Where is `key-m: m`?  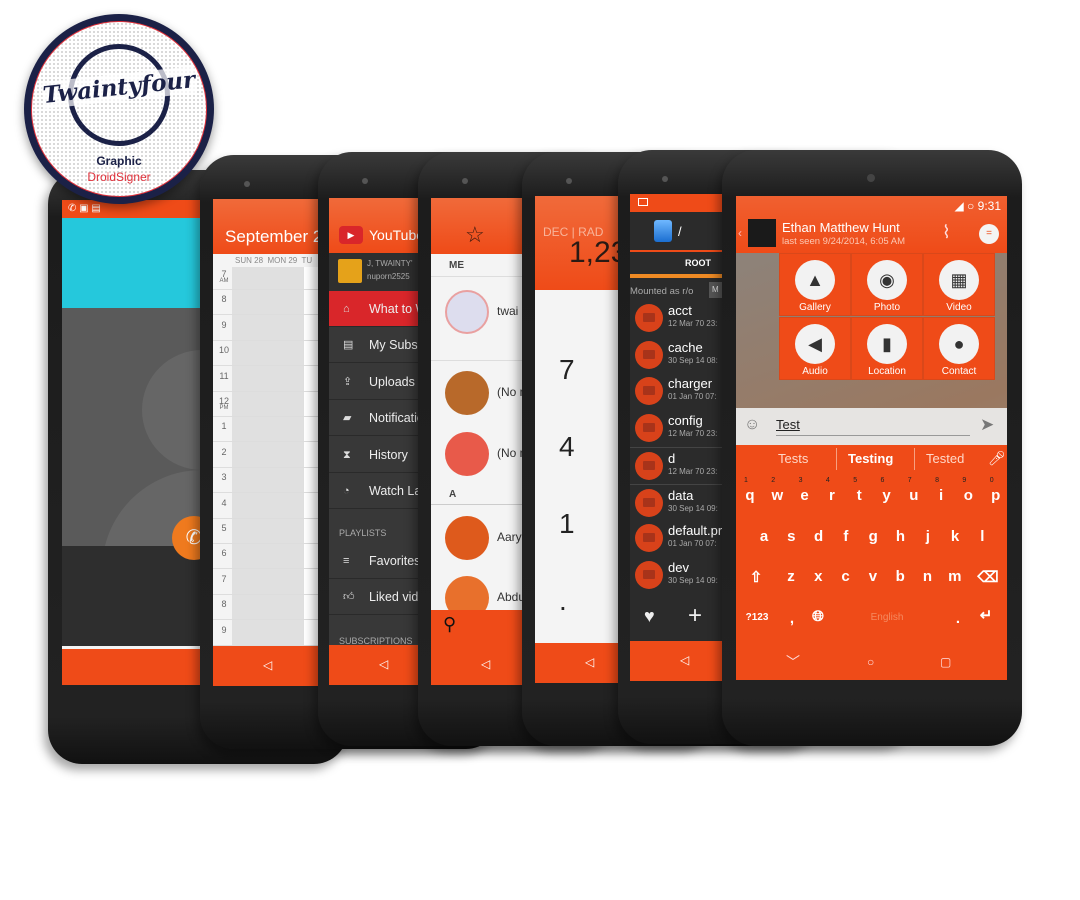
key-m: m is located at coordinates (955, 576).